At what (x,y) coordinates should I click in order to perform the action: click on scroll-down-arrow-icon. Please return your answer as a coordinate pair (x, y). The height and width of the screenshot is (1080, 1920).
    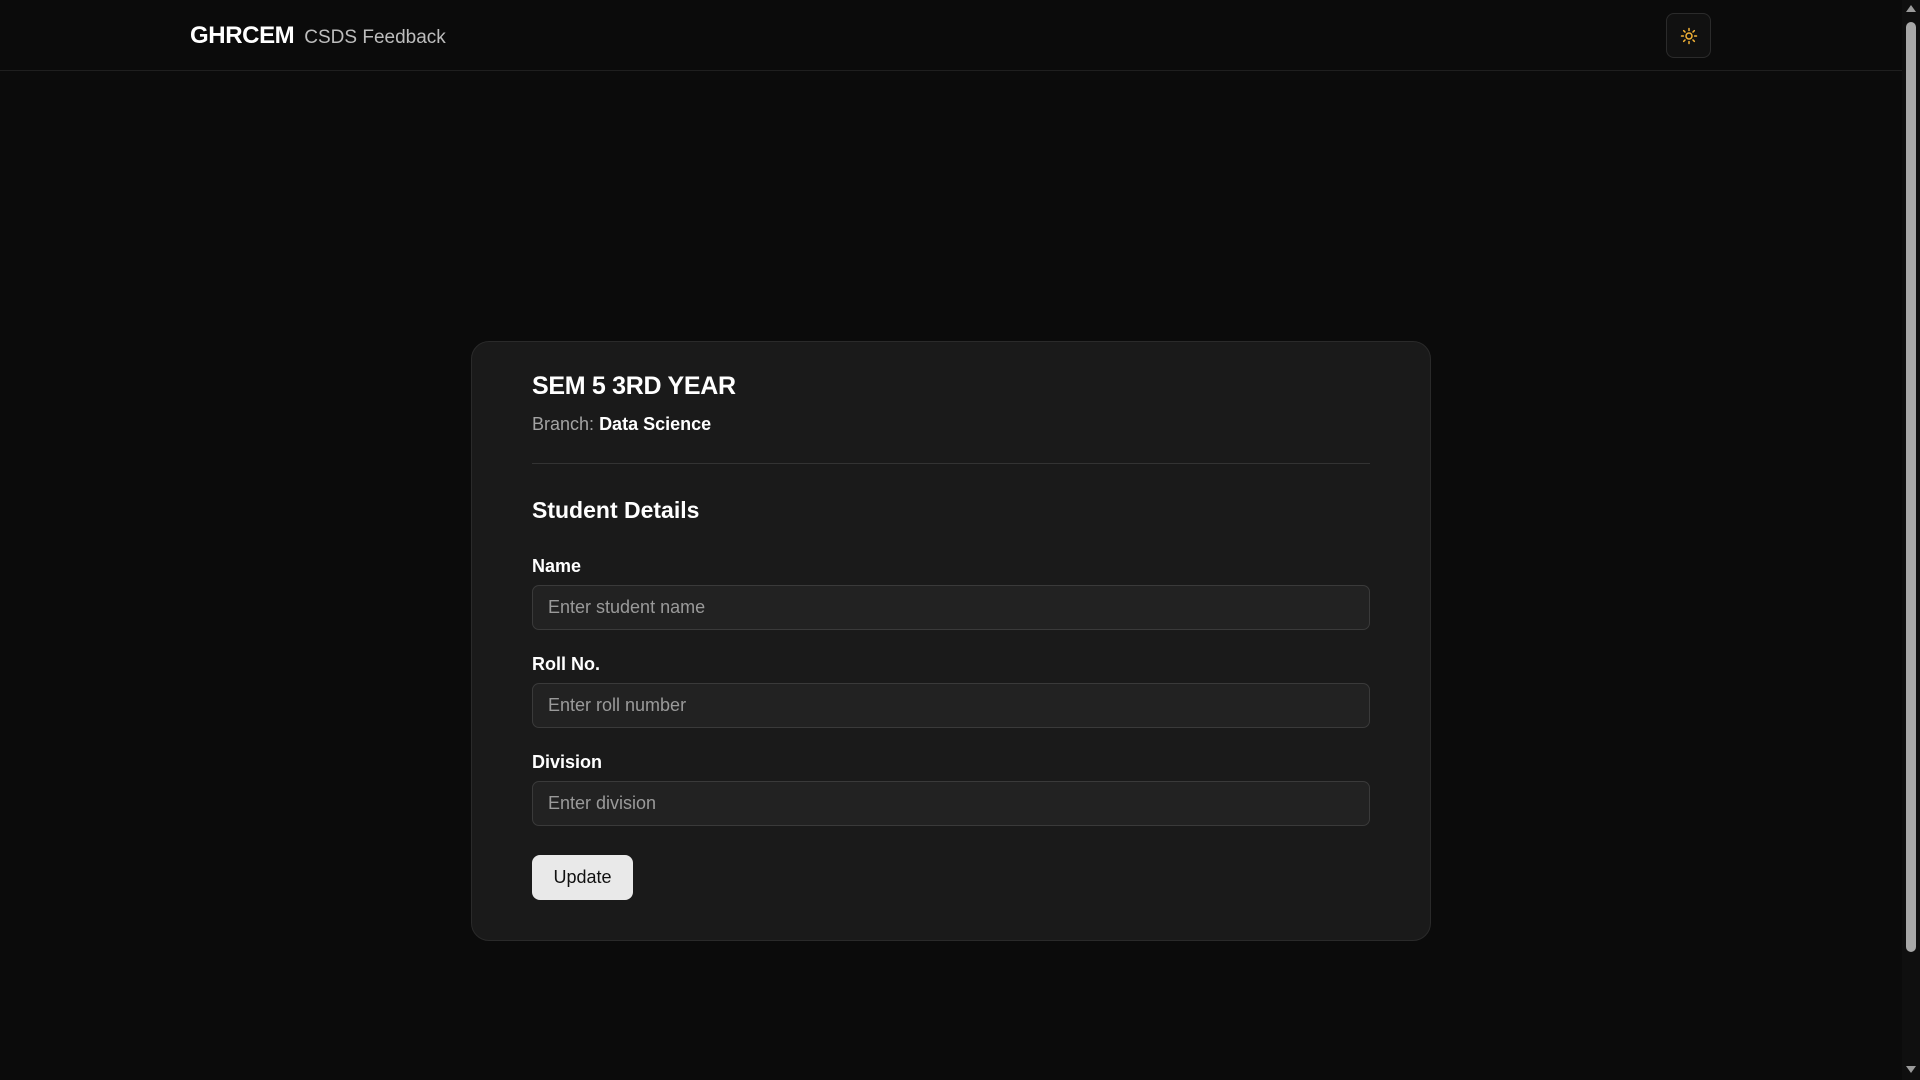
    Looking at the image, I should click on (1911, 1069).